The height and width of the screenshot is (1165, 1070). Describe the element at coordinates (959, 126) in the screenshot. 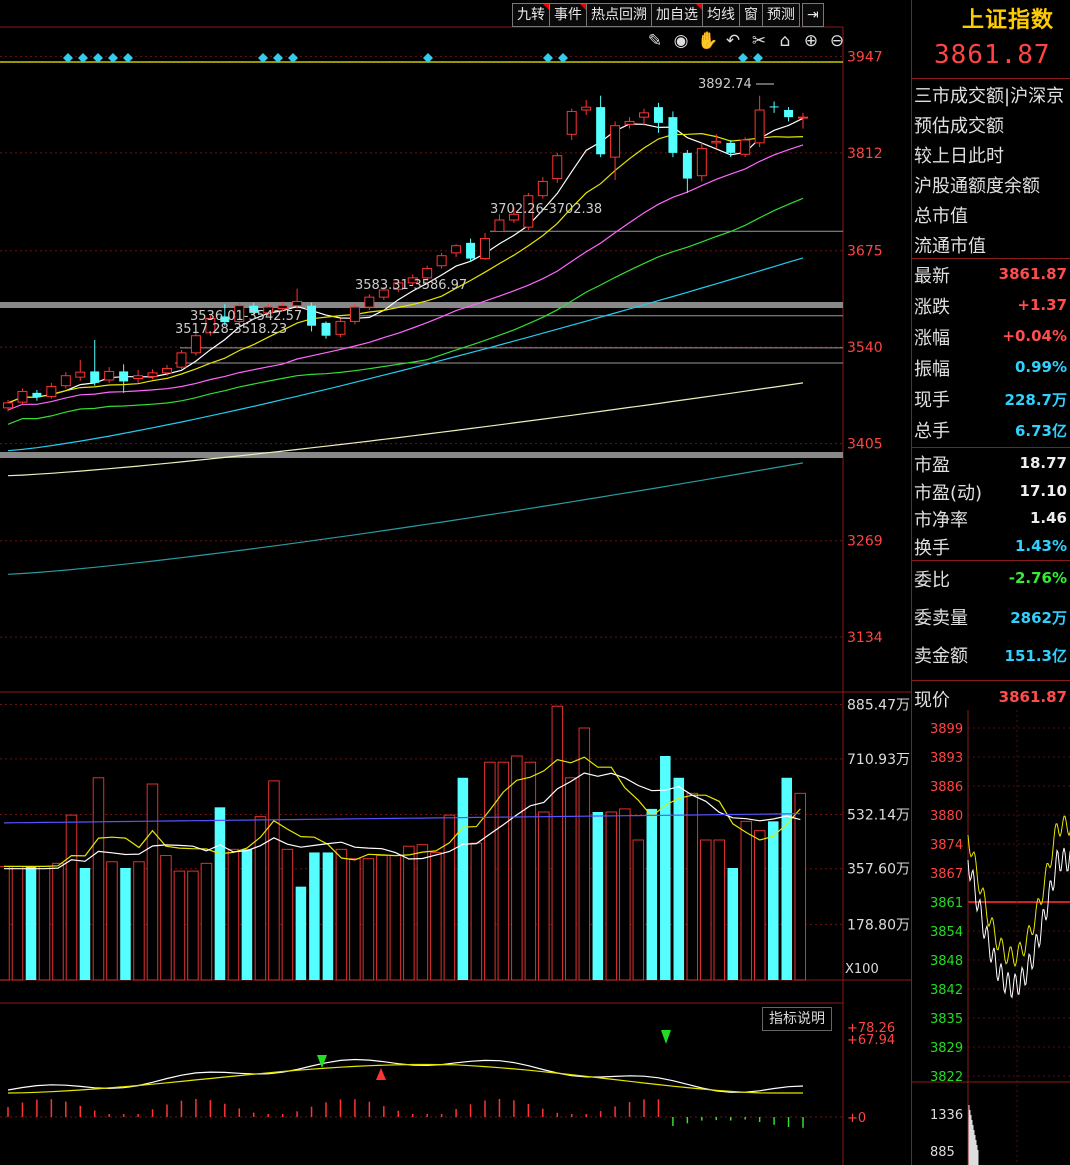

I see `panel-label: 预估成交额` at that location.